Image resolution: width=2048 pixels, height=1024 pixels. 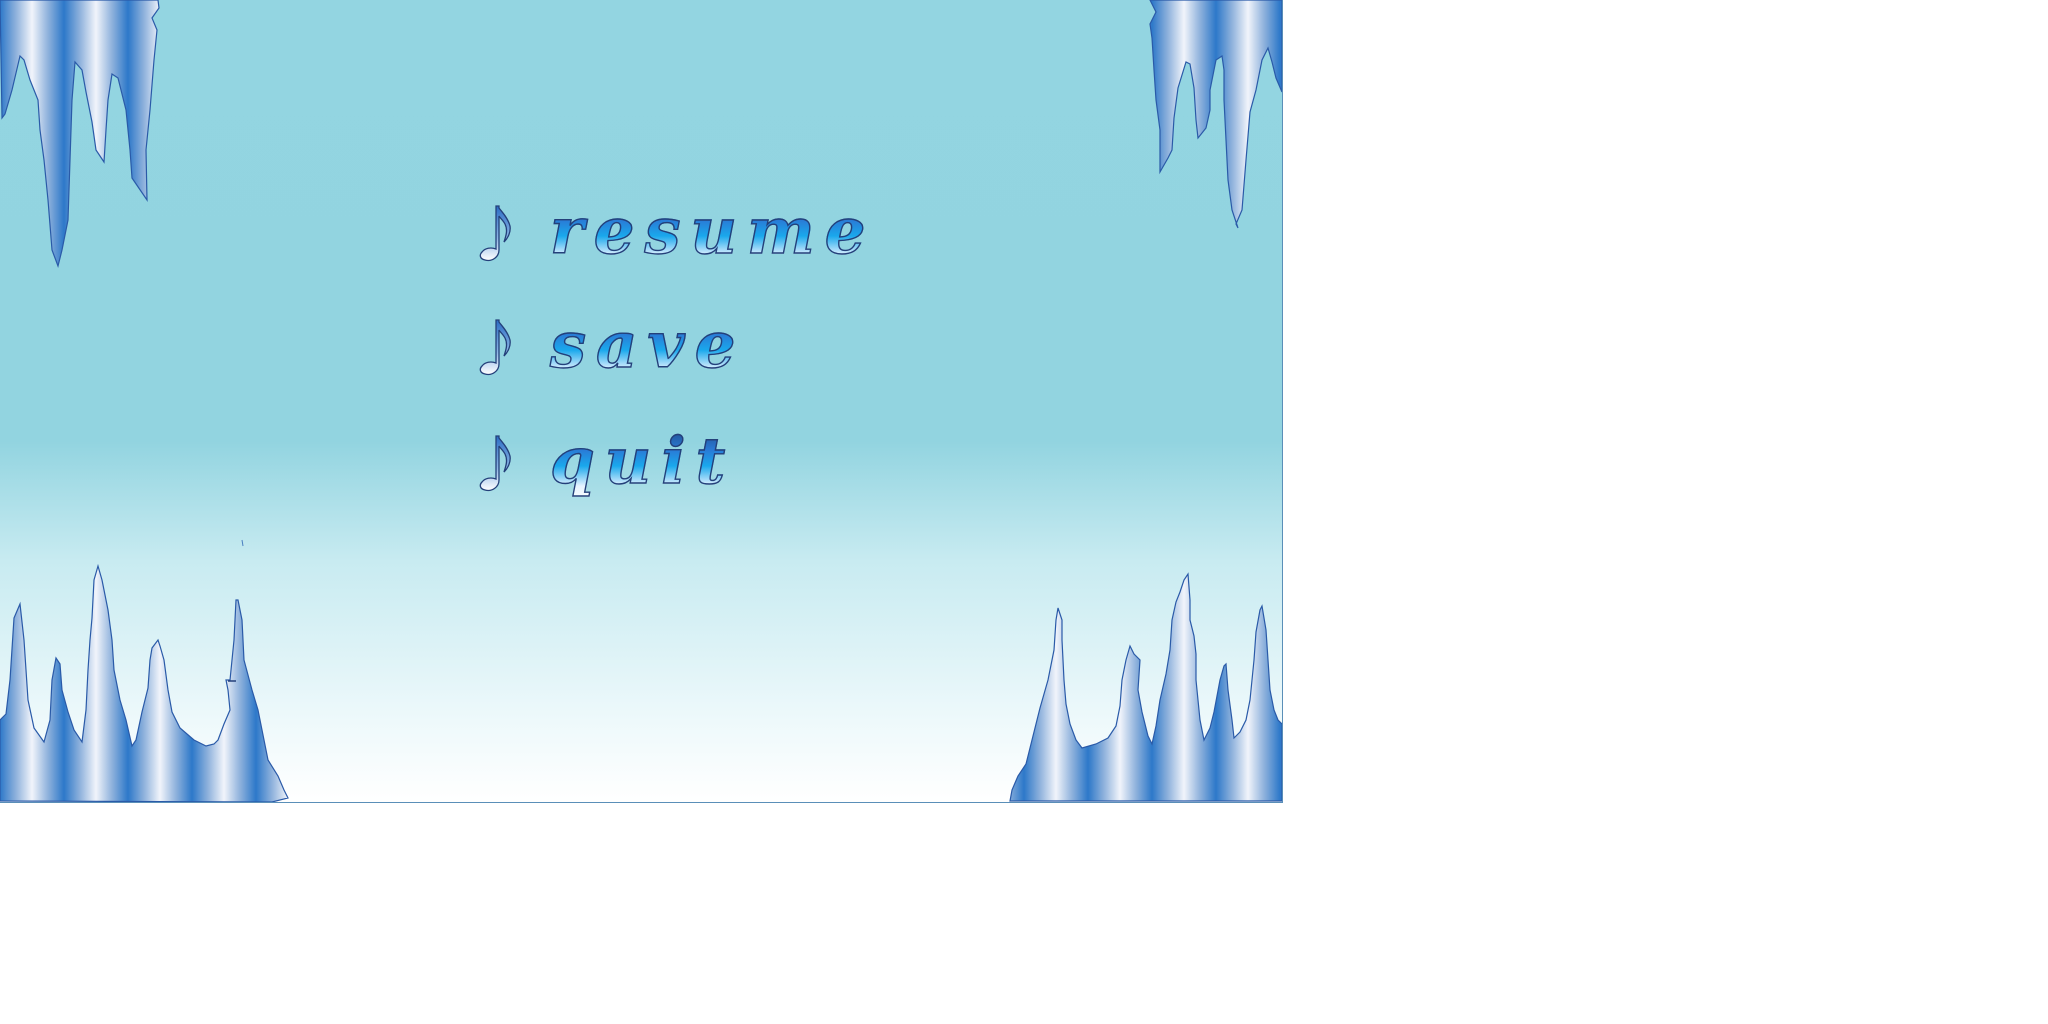 I want to click on menu-item-quit: quit, so click(x=688, y=464).